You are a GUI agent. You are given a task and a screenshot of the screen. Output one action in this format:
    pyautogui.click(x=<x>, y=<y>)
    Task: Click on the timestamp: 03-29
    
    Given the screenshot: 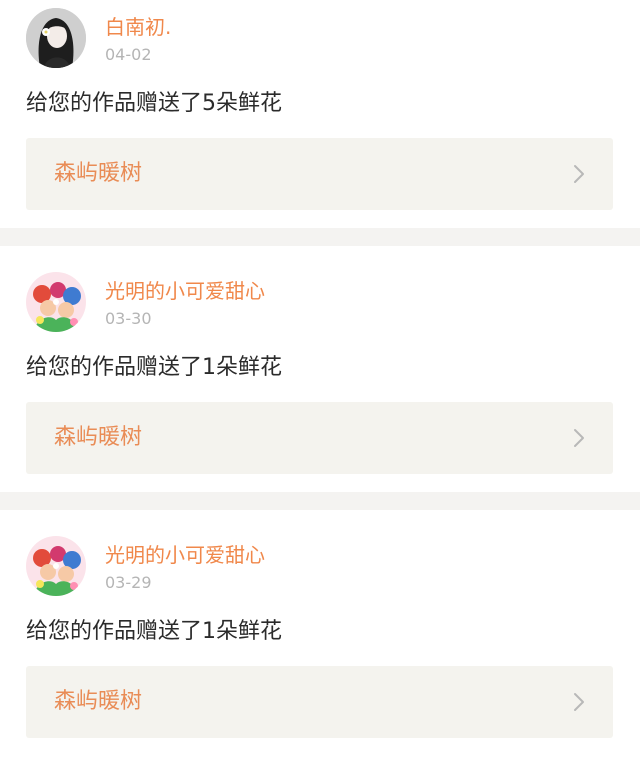 What is the action you would take?
    pyautogui.click(x=128, y=582)
    